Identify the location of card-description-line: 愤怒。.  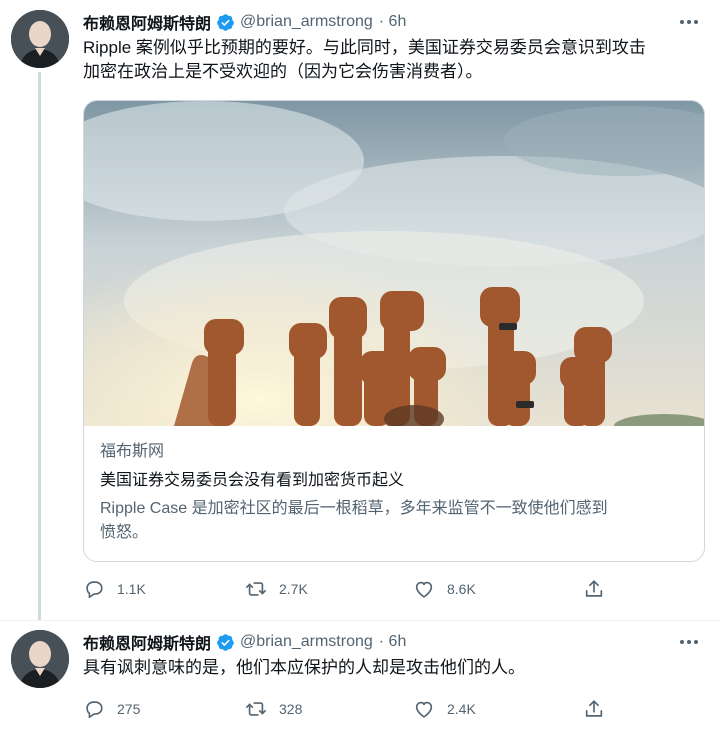
(124, 532).